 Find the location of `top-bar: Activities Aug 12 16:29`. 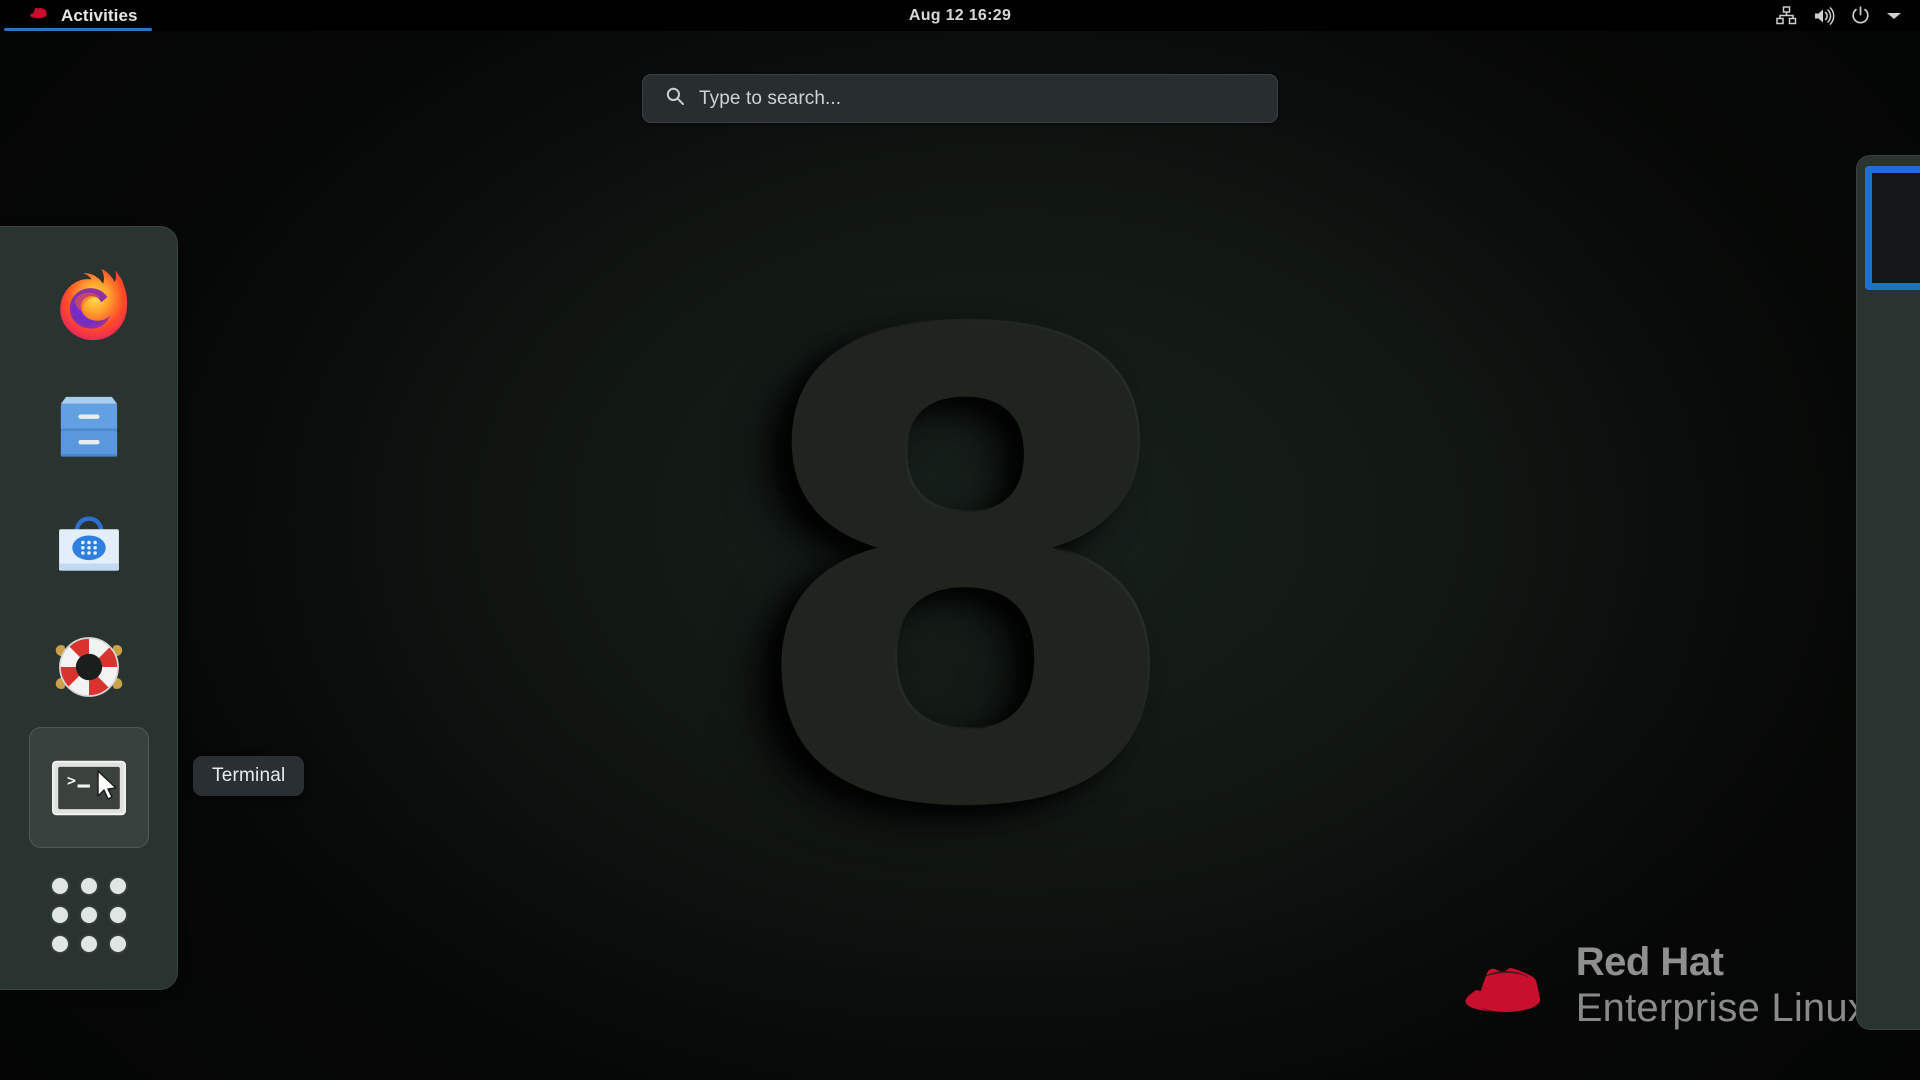

top-bar: Activities Aug 12 16:29 is located at coordinates (960, 15).